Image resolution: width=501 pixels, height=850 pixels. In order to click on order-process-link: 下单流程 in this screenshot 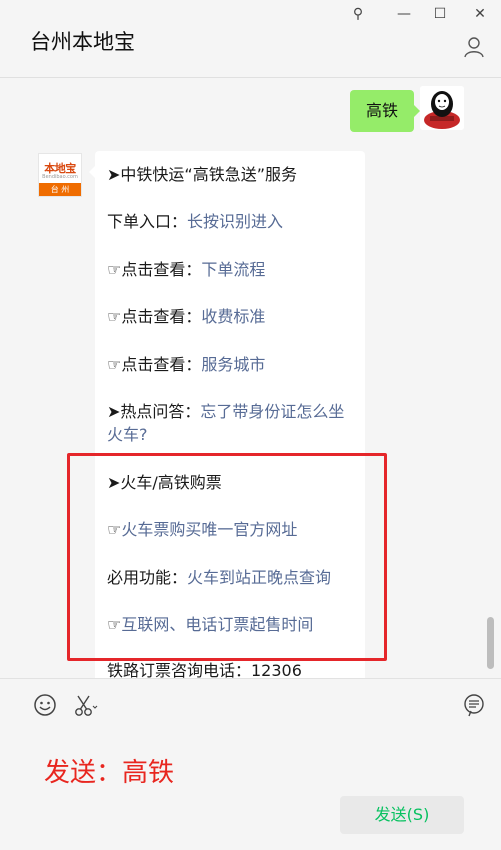, I will do `click(233, 269)`.